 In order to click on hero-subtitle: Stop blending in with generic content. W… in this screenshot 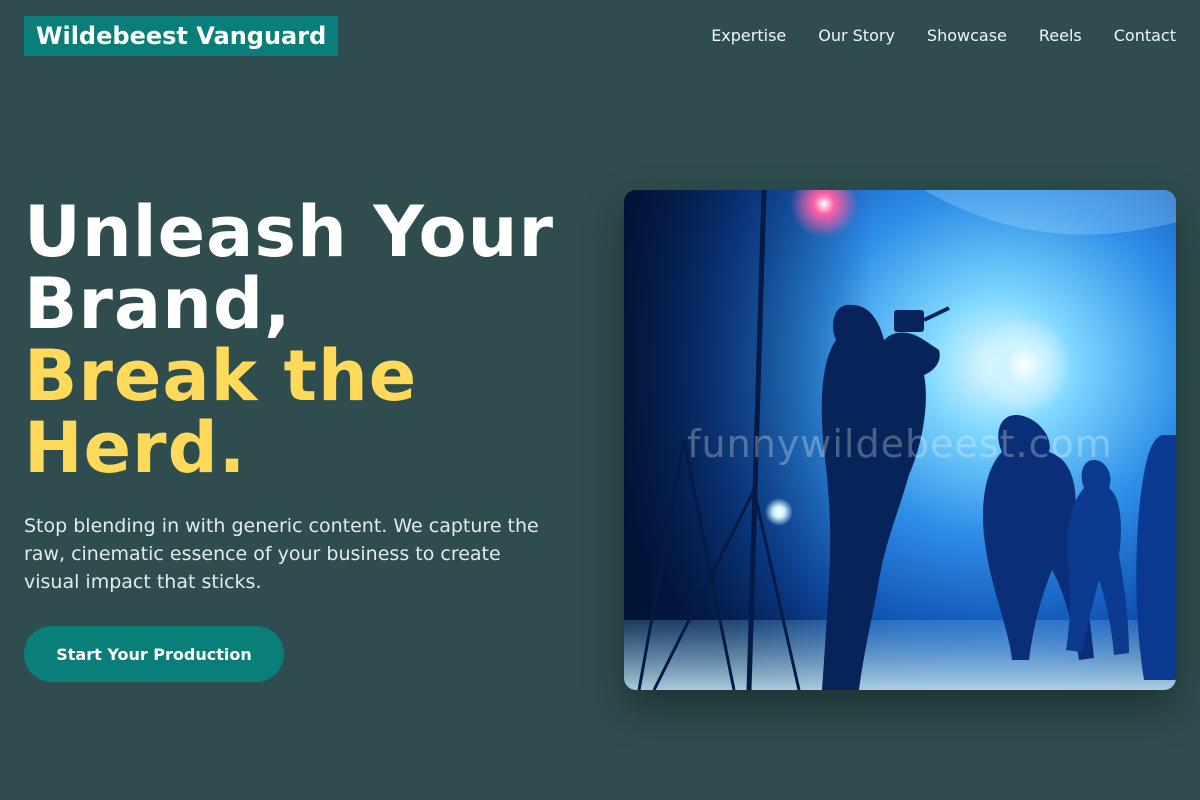, I will do `click(281, 554)`.